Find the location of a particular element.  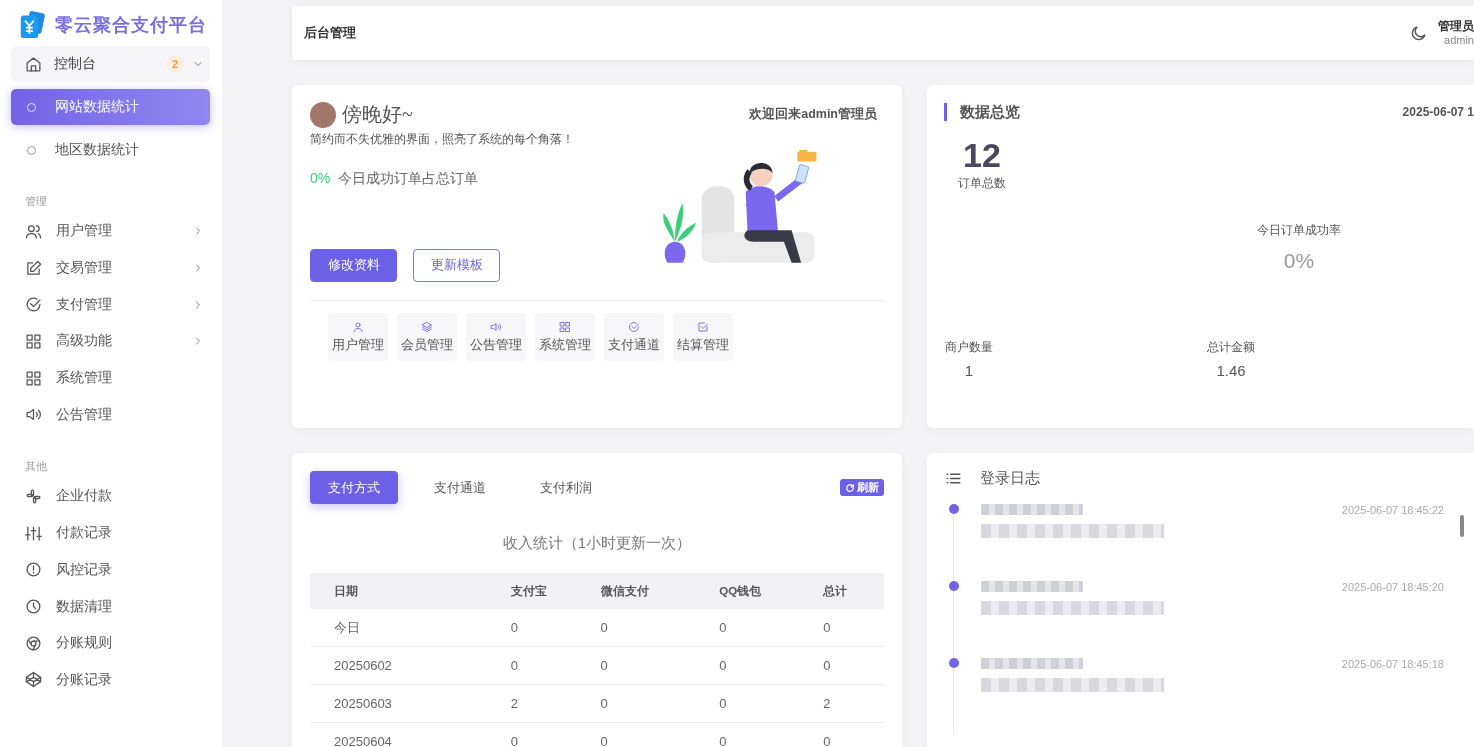

sliders-icon is located at coordinates (33, 533).